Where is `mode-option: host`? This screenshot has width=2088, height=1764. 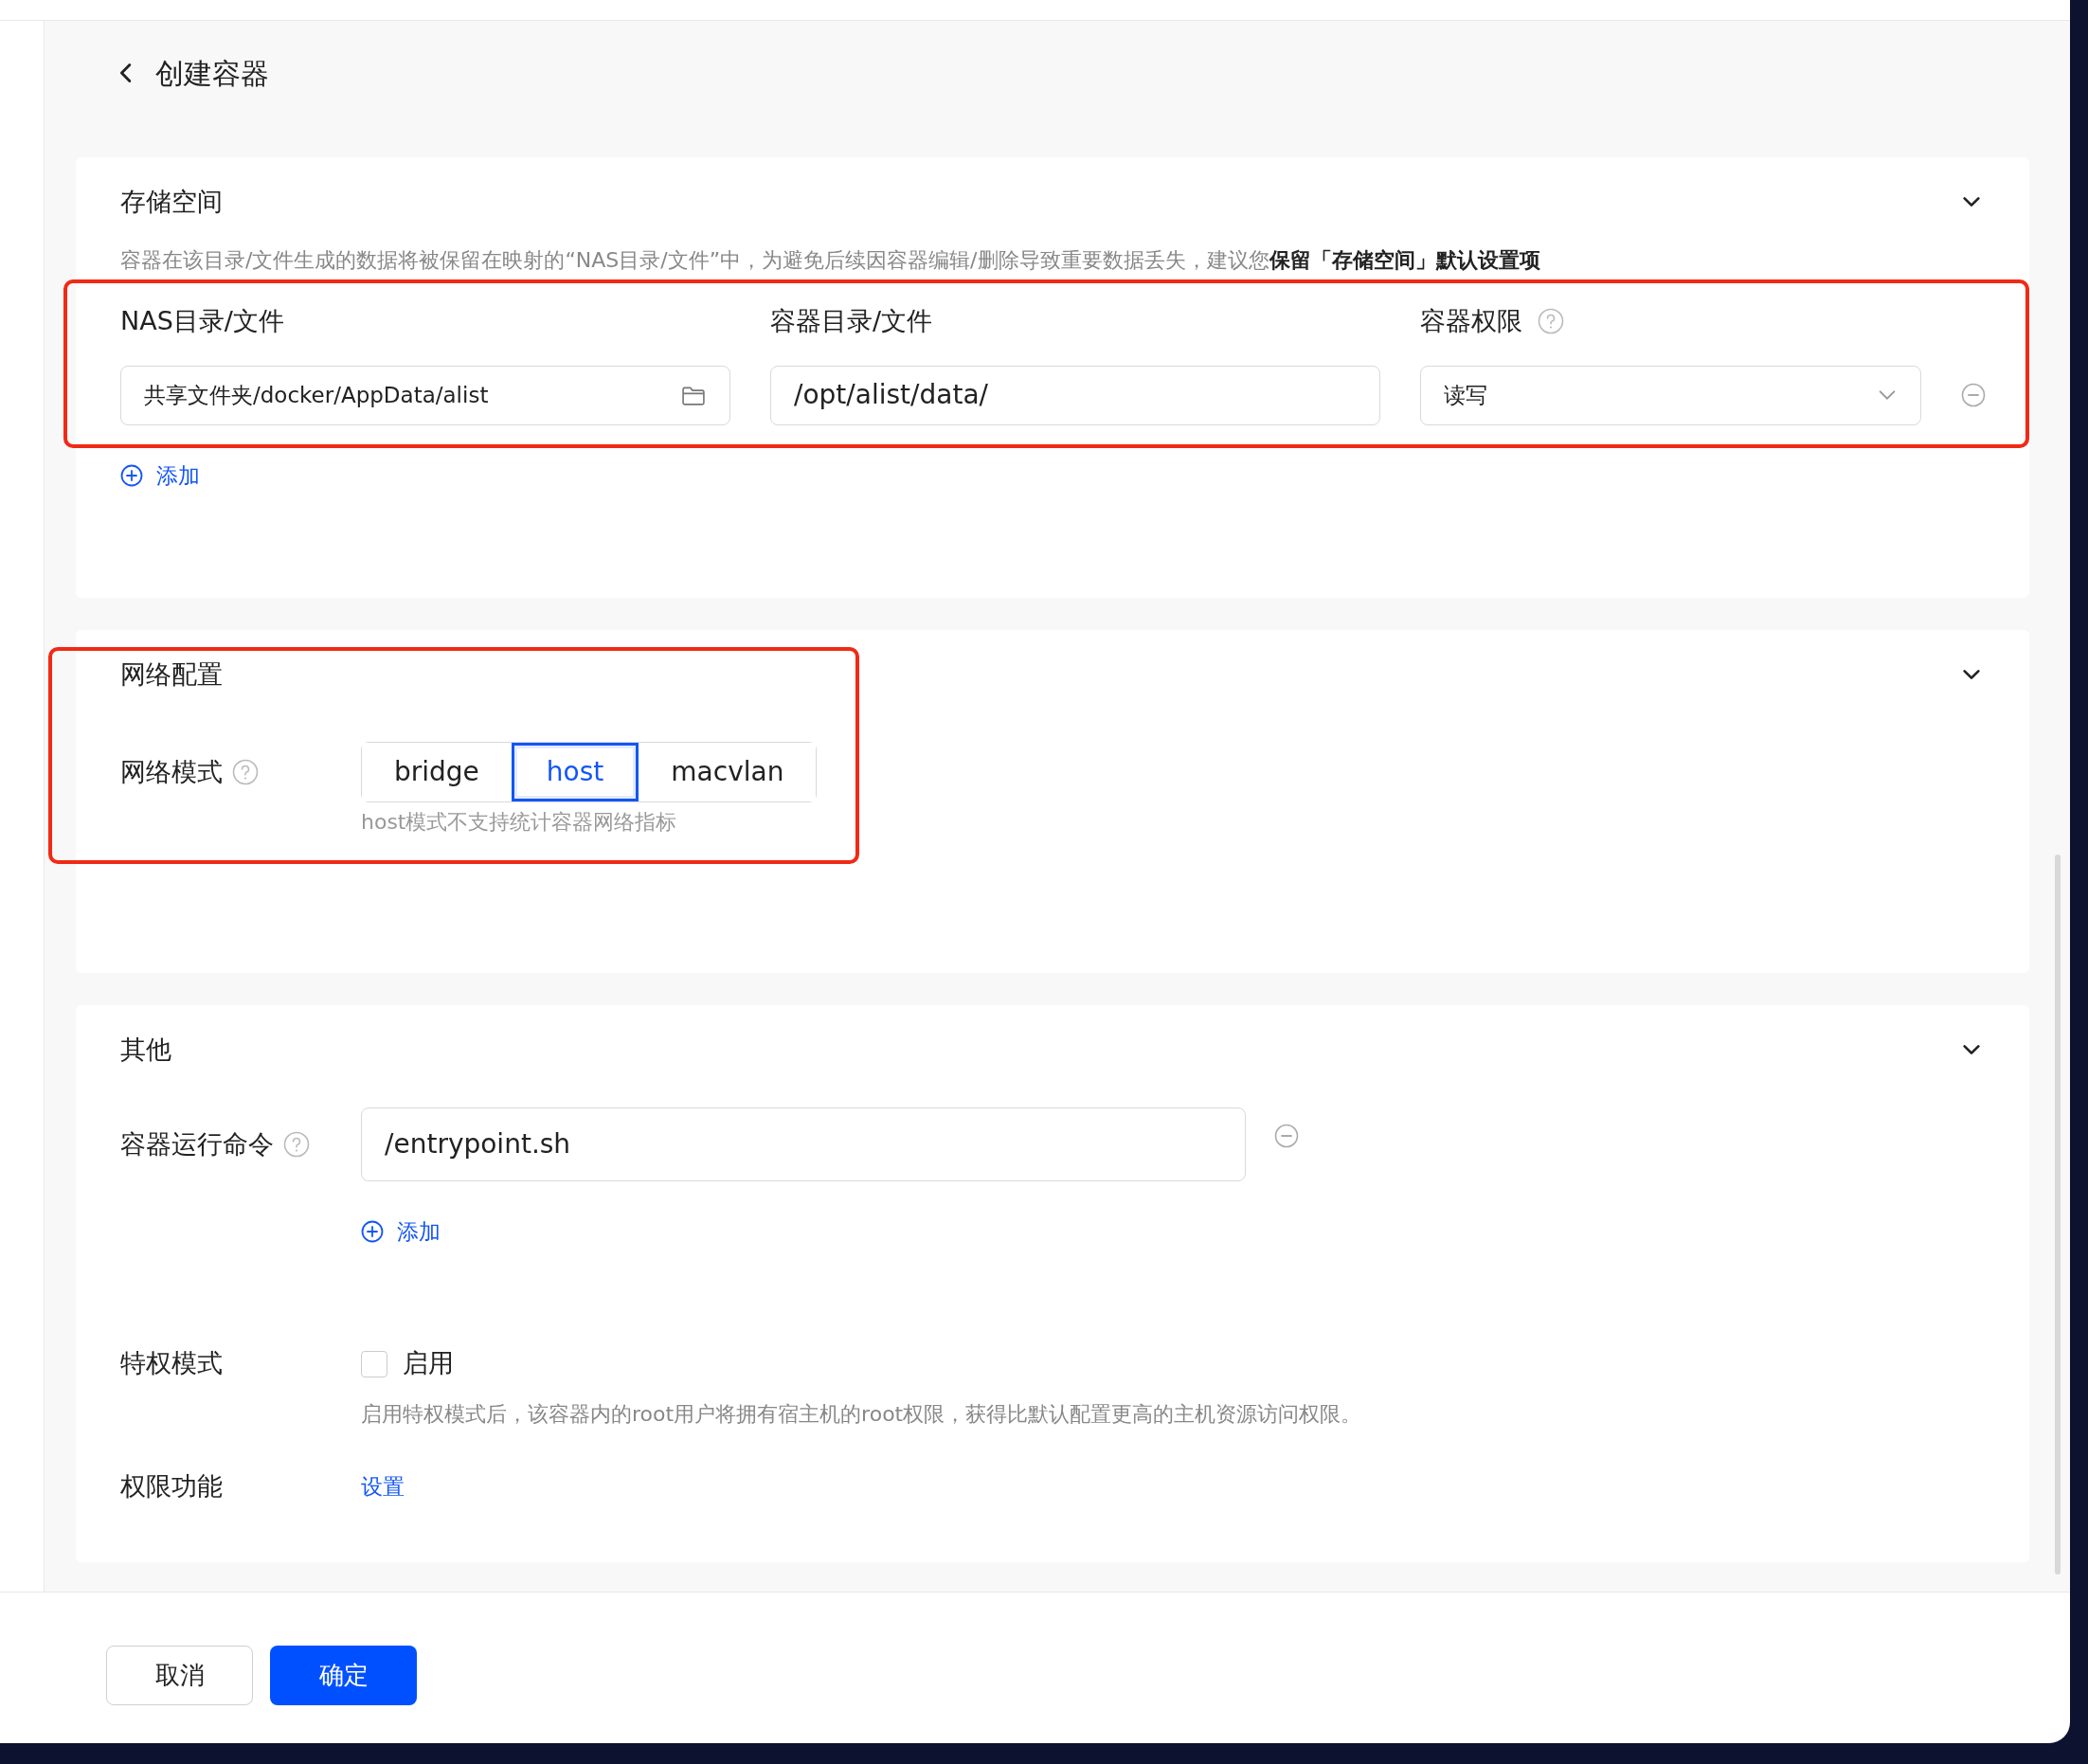
mode-option: host is located at coordinates (575, 772).